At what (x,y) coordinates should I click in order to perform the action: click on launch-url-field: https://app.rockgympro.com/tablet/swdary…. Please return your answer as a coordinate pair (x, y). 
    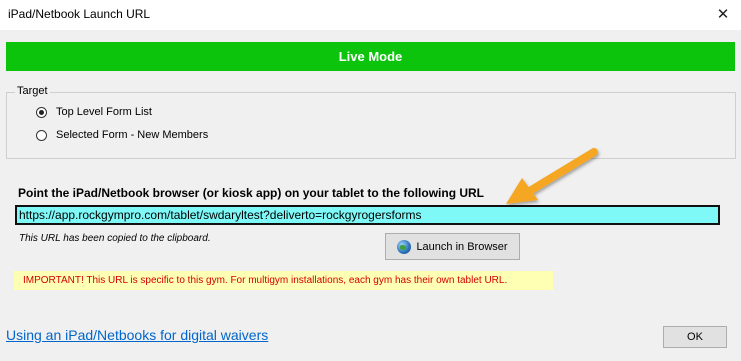
    Looking at the image, I should click on (367, 215).